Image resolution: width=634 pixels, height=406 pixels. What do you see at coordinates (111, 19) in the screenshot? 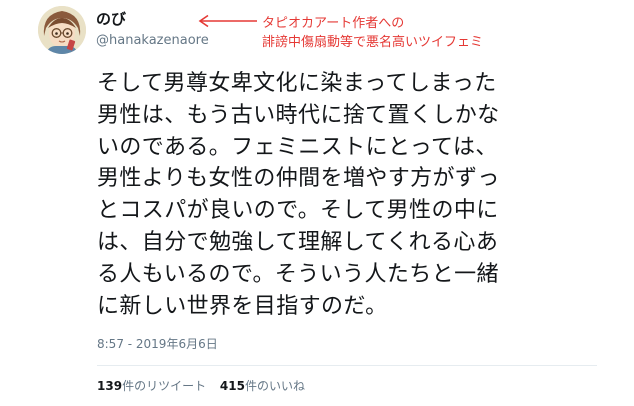
I see `display-name: のび` at bounding box center [111, 19].